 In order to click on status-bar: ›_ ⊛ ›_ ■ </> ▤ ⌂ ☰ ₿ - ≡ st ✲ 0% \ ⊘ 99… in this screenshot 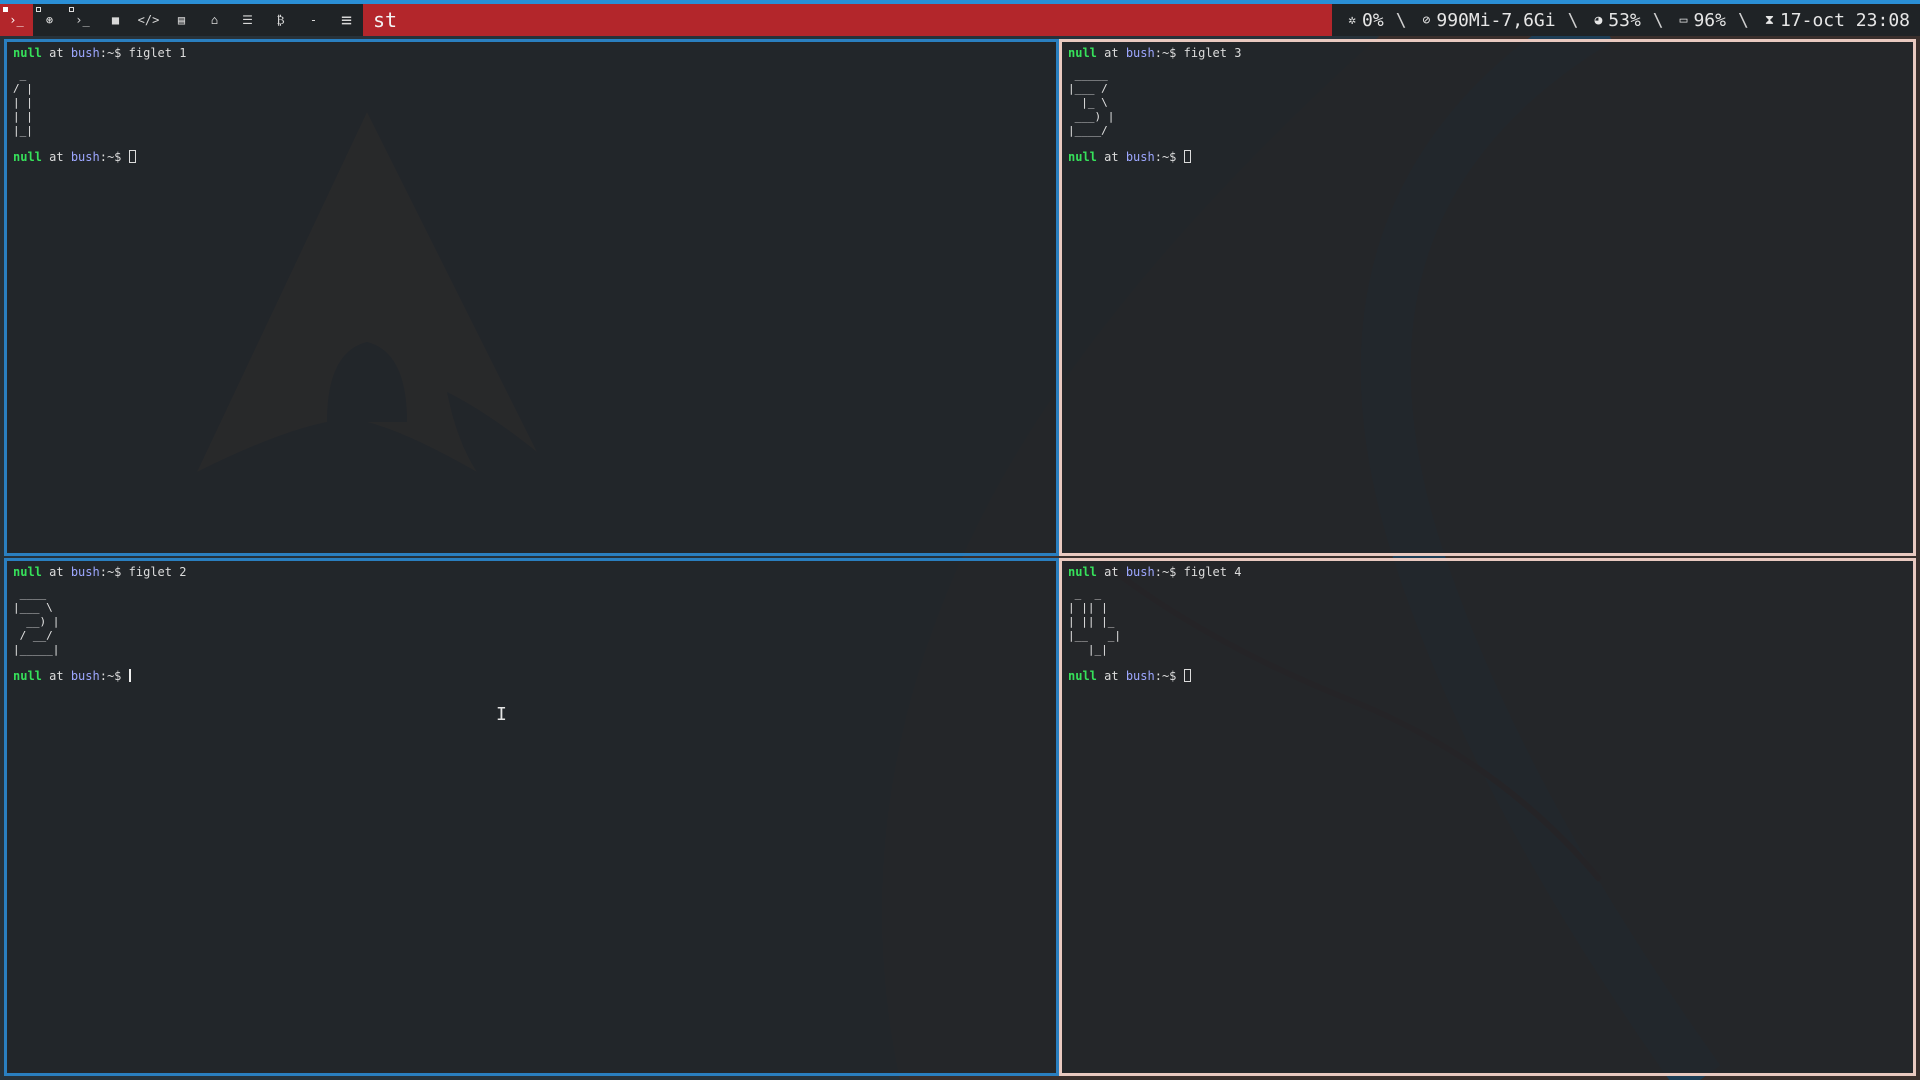, I will do `click(960, 18)`.